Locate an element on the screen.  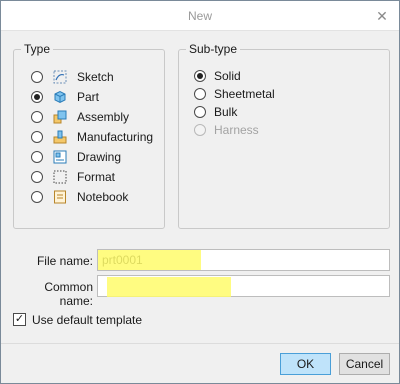
solid-radio is located at coordinates (200, 76).